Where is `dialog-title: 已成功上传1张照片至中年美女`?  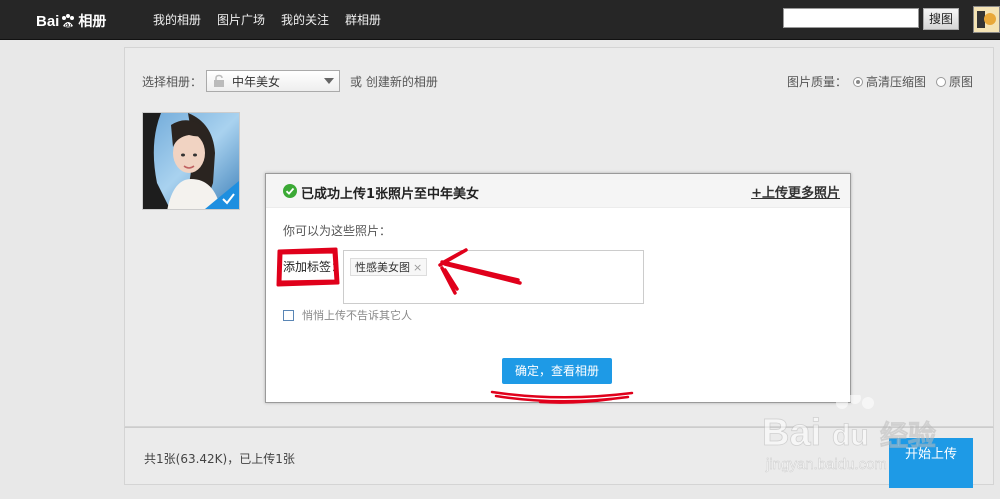 dialog-title: 已成功上传1张照片至中年美女 is located at coordinates (390, 194).